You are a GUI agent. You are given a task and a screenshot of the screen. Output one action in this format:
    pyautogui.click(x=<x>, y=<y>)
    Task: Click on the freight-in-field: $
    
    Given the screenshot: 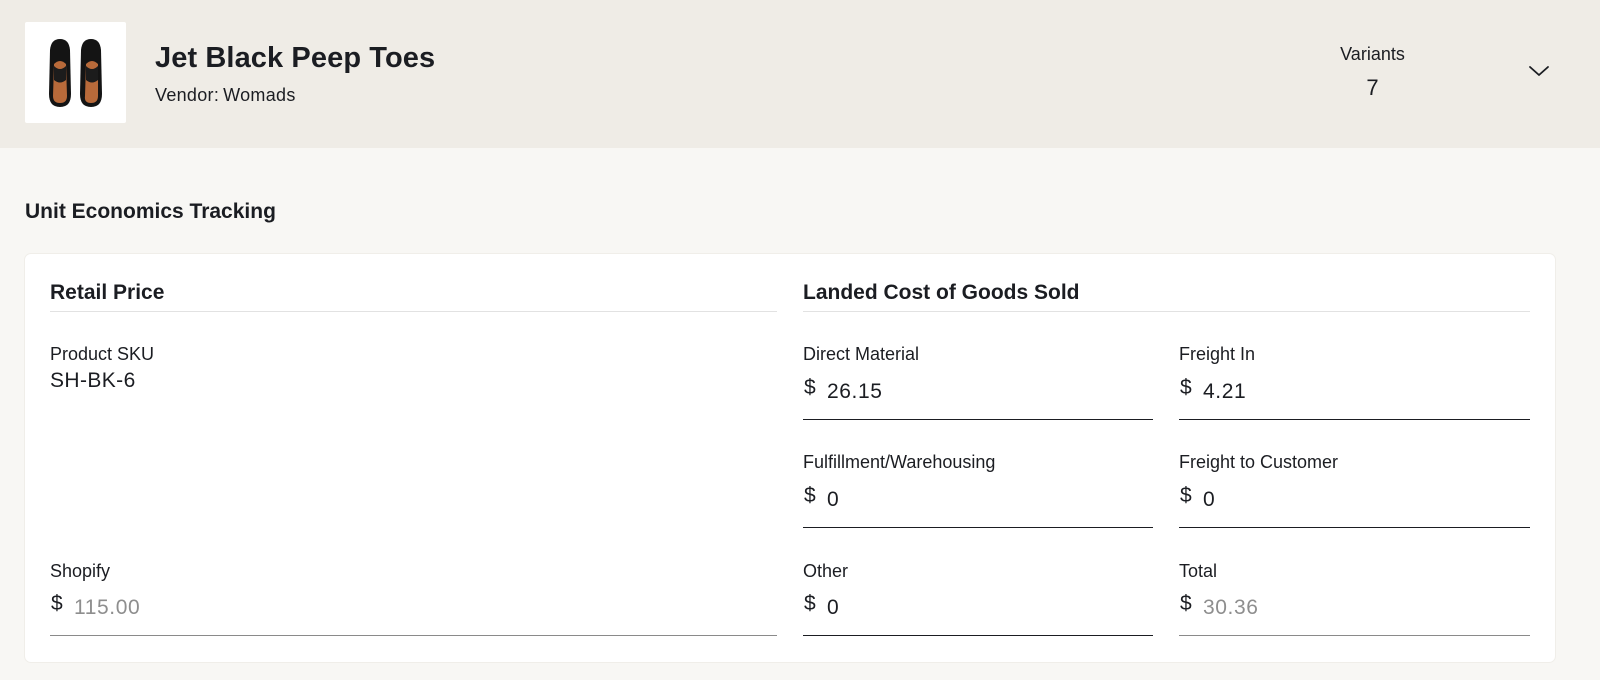 What is the action you would take?
    pyautogui.click(x=1354, y=396)
    